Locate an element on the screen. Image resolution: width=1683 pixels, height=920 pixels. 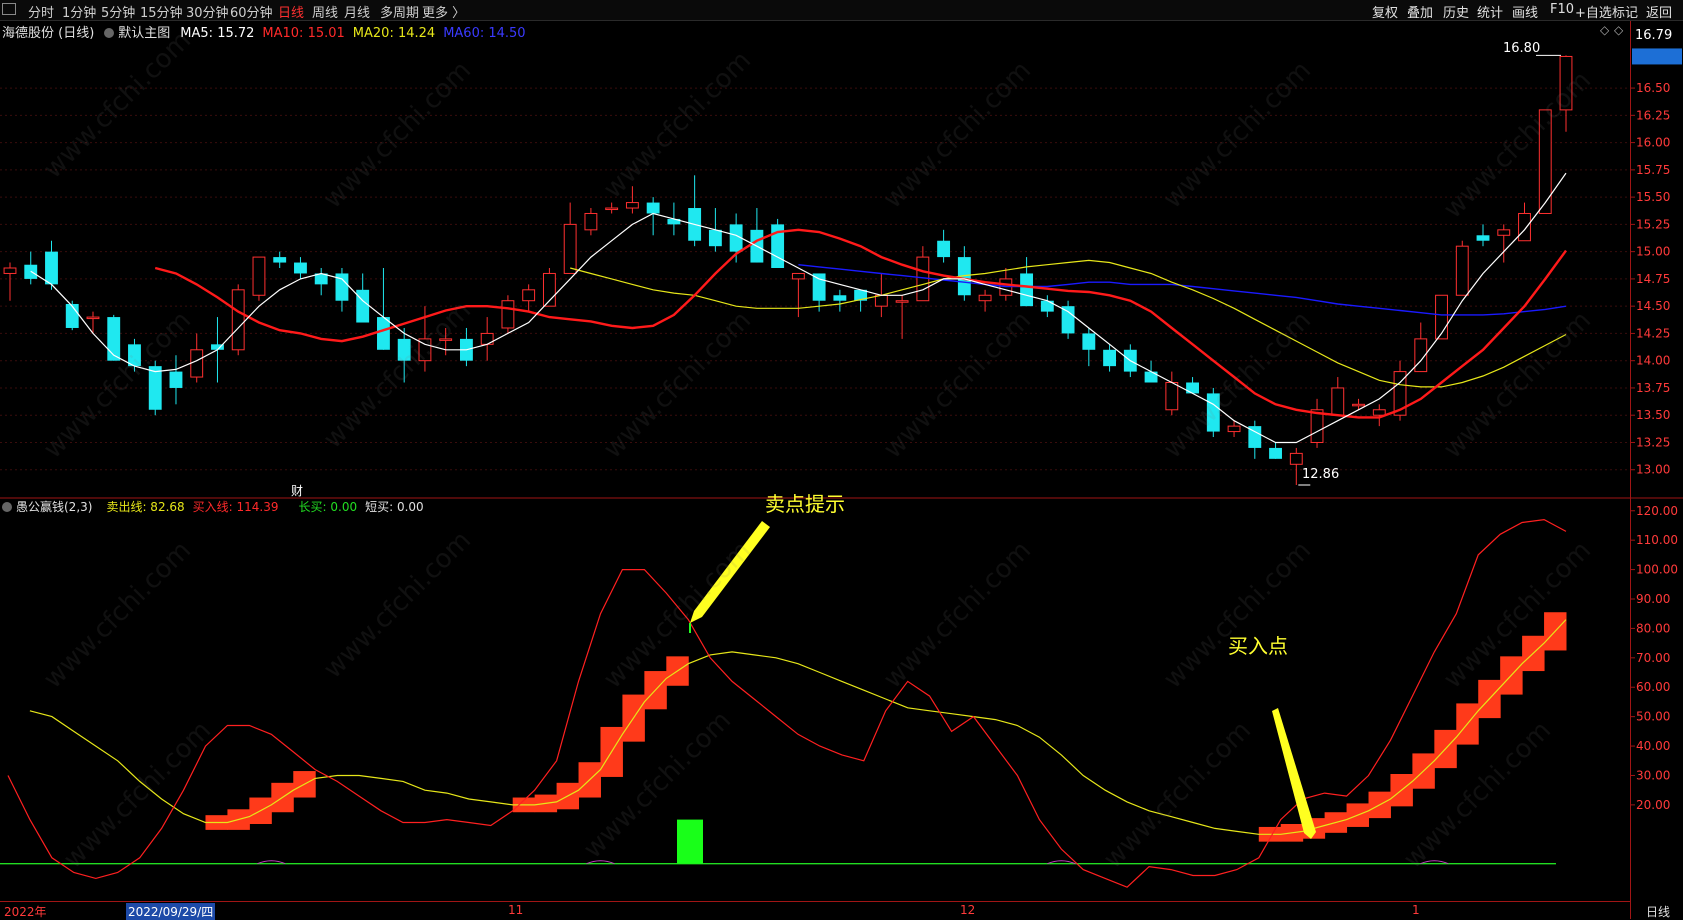
chart-settings-icon is located at coordinates (109, 33).